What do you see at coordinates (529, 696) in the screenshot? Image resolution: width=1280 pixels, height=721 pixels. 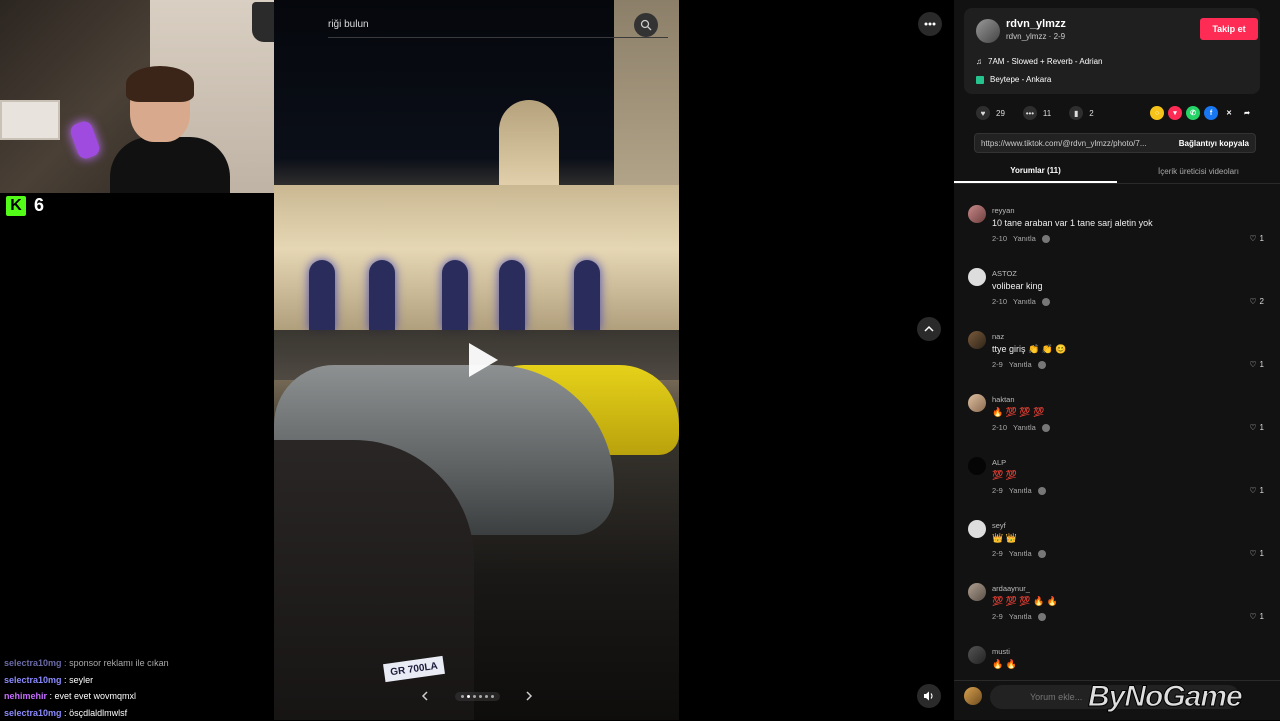 I see `next-photo-button` at bounding box center [529, 696].